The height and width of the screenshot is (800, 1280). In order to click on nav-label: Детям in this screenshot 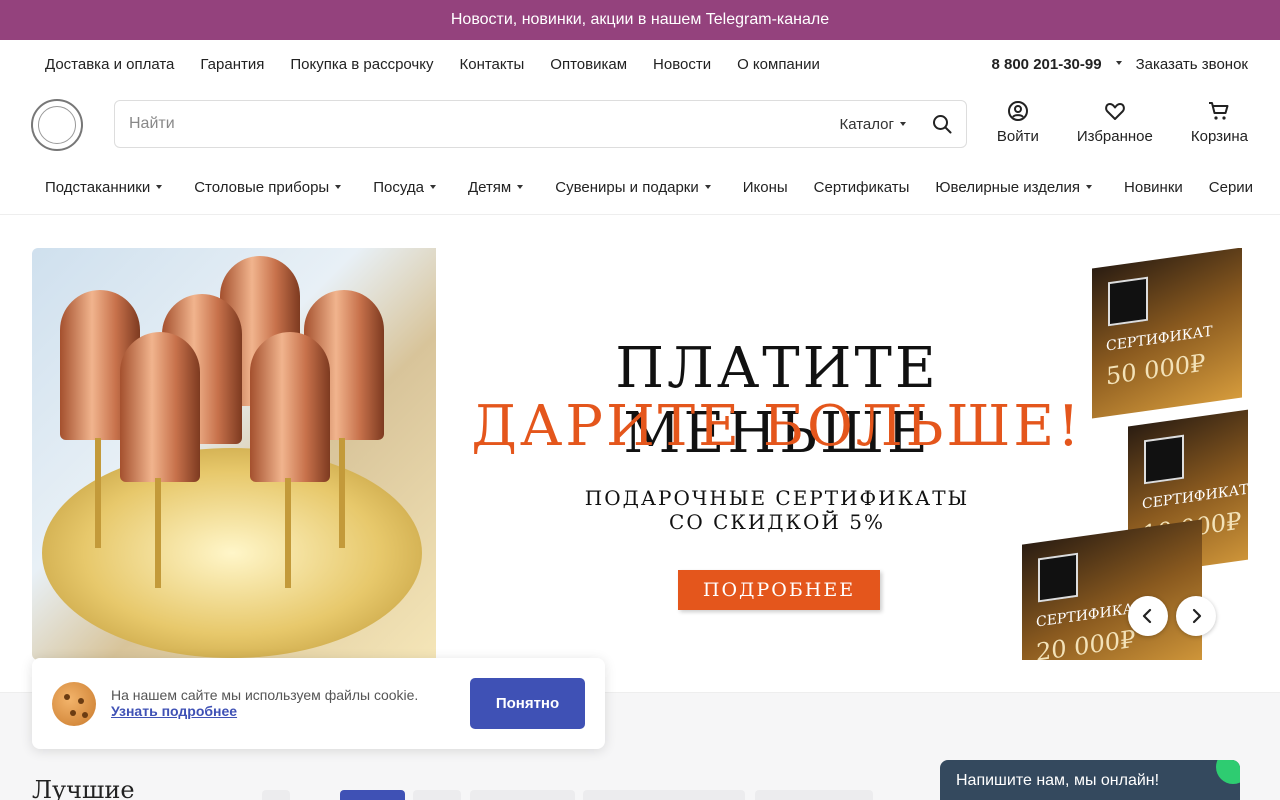, I will do `click(489, 187)`.